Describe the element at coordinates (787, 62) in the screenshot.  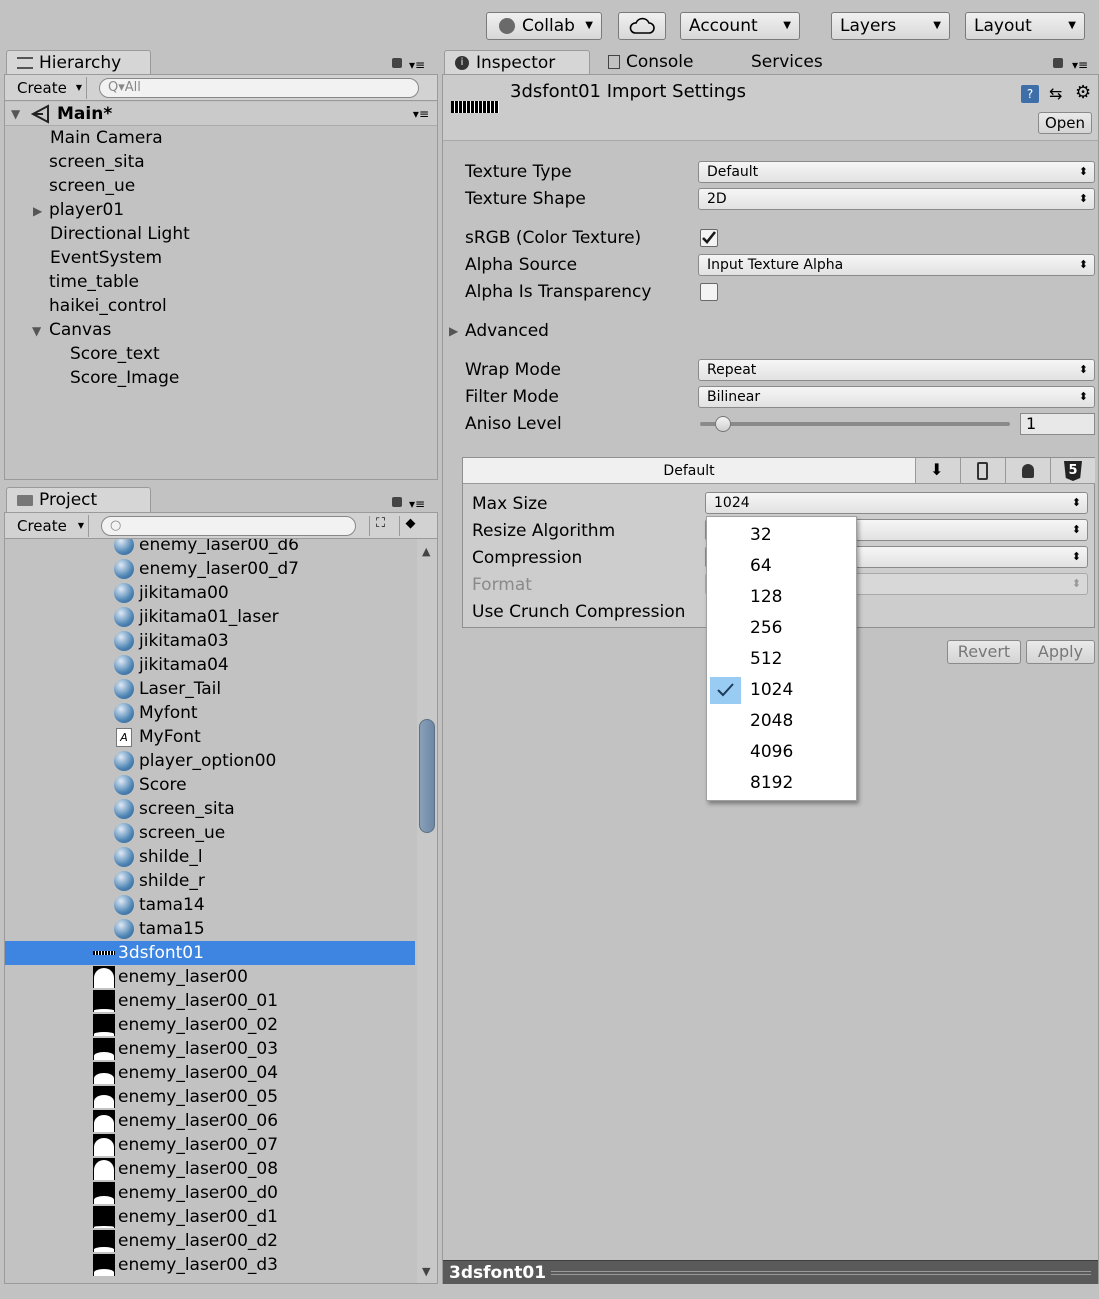
I see `tab-services: Services` at that location.